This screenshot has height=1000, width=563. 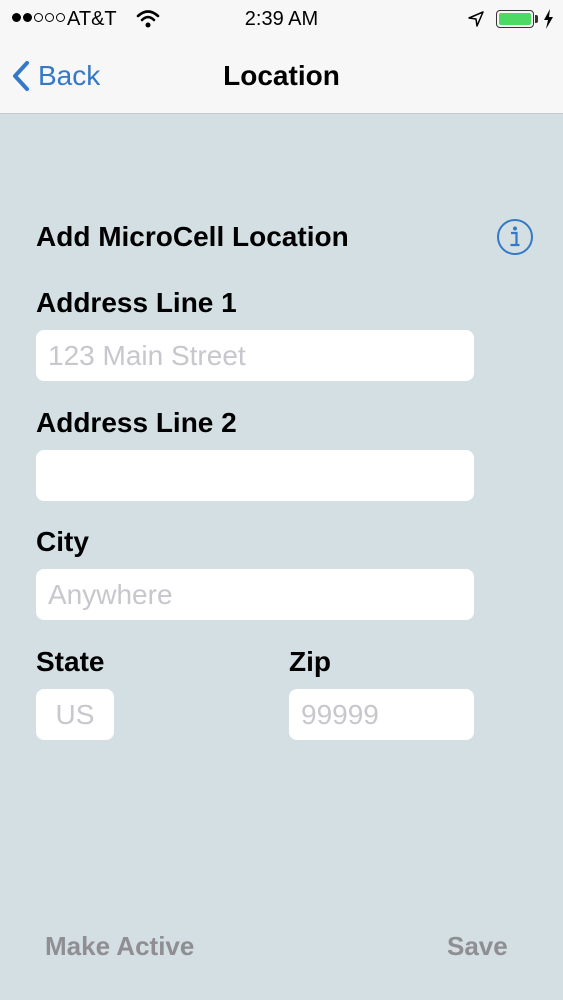 What do you see at coordinates (381, 714) in the screenshot?
I see `zip-input` at bounding box center [381, 714].